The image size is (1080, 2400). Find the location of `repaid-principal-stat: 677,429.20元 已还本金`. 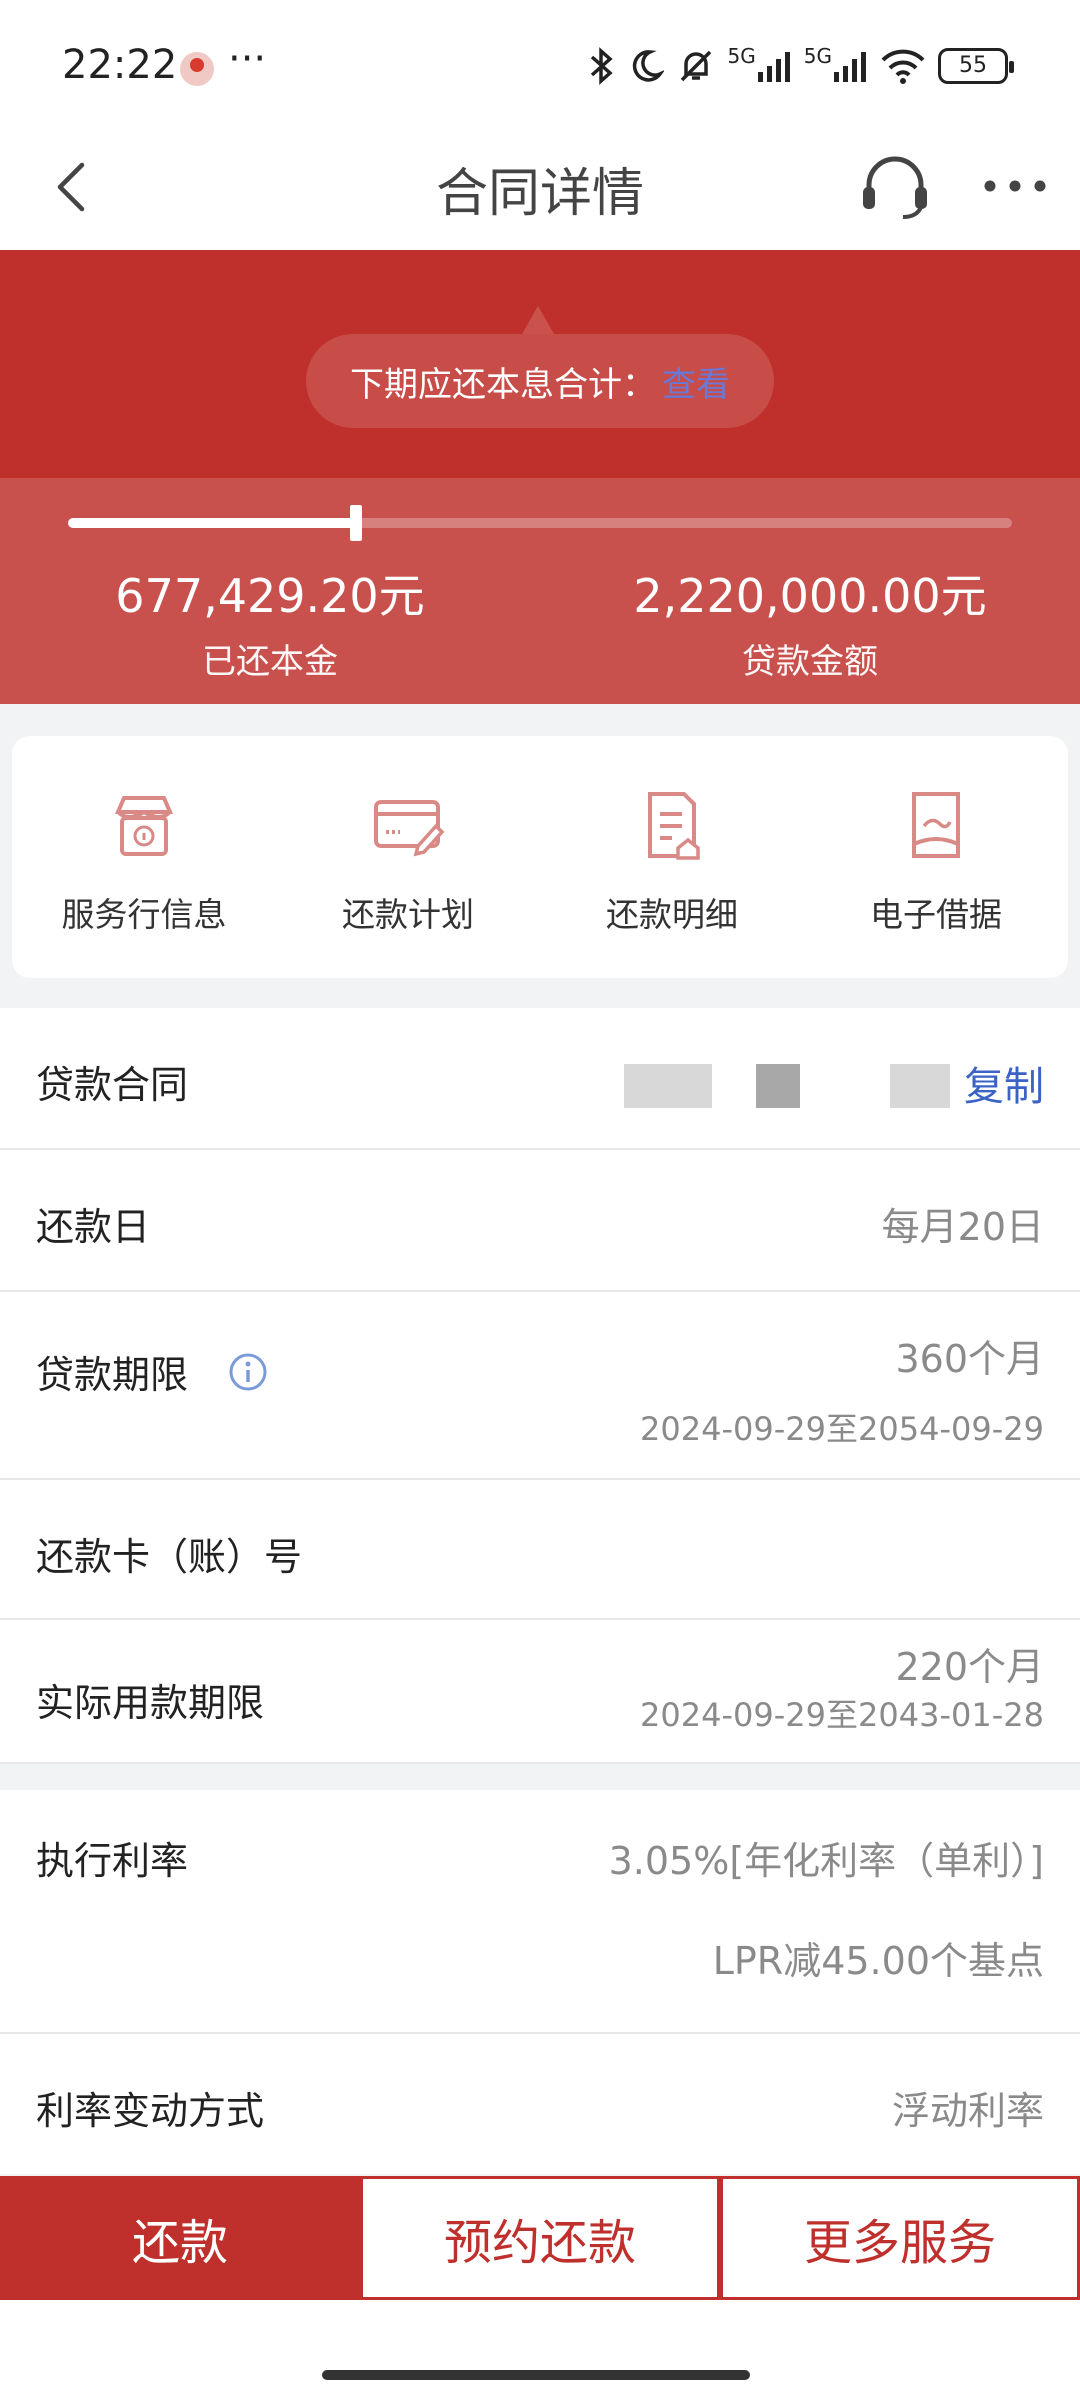

repaid-principal-stat: 677,429.20元 已还本金 is located at coordinates (270, 621).